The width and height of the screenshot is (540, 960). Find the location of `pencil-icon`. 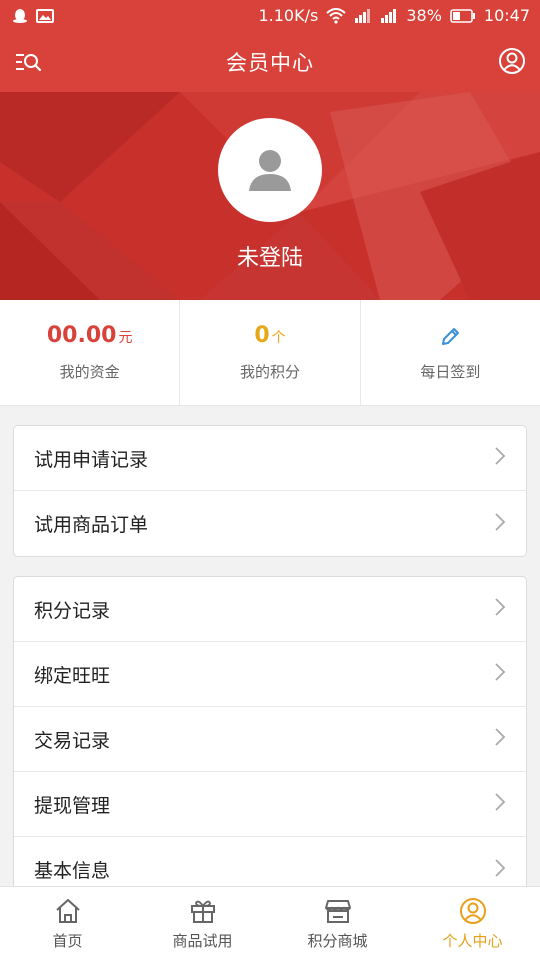

pencil-icon is located at coordinates (450, 339).